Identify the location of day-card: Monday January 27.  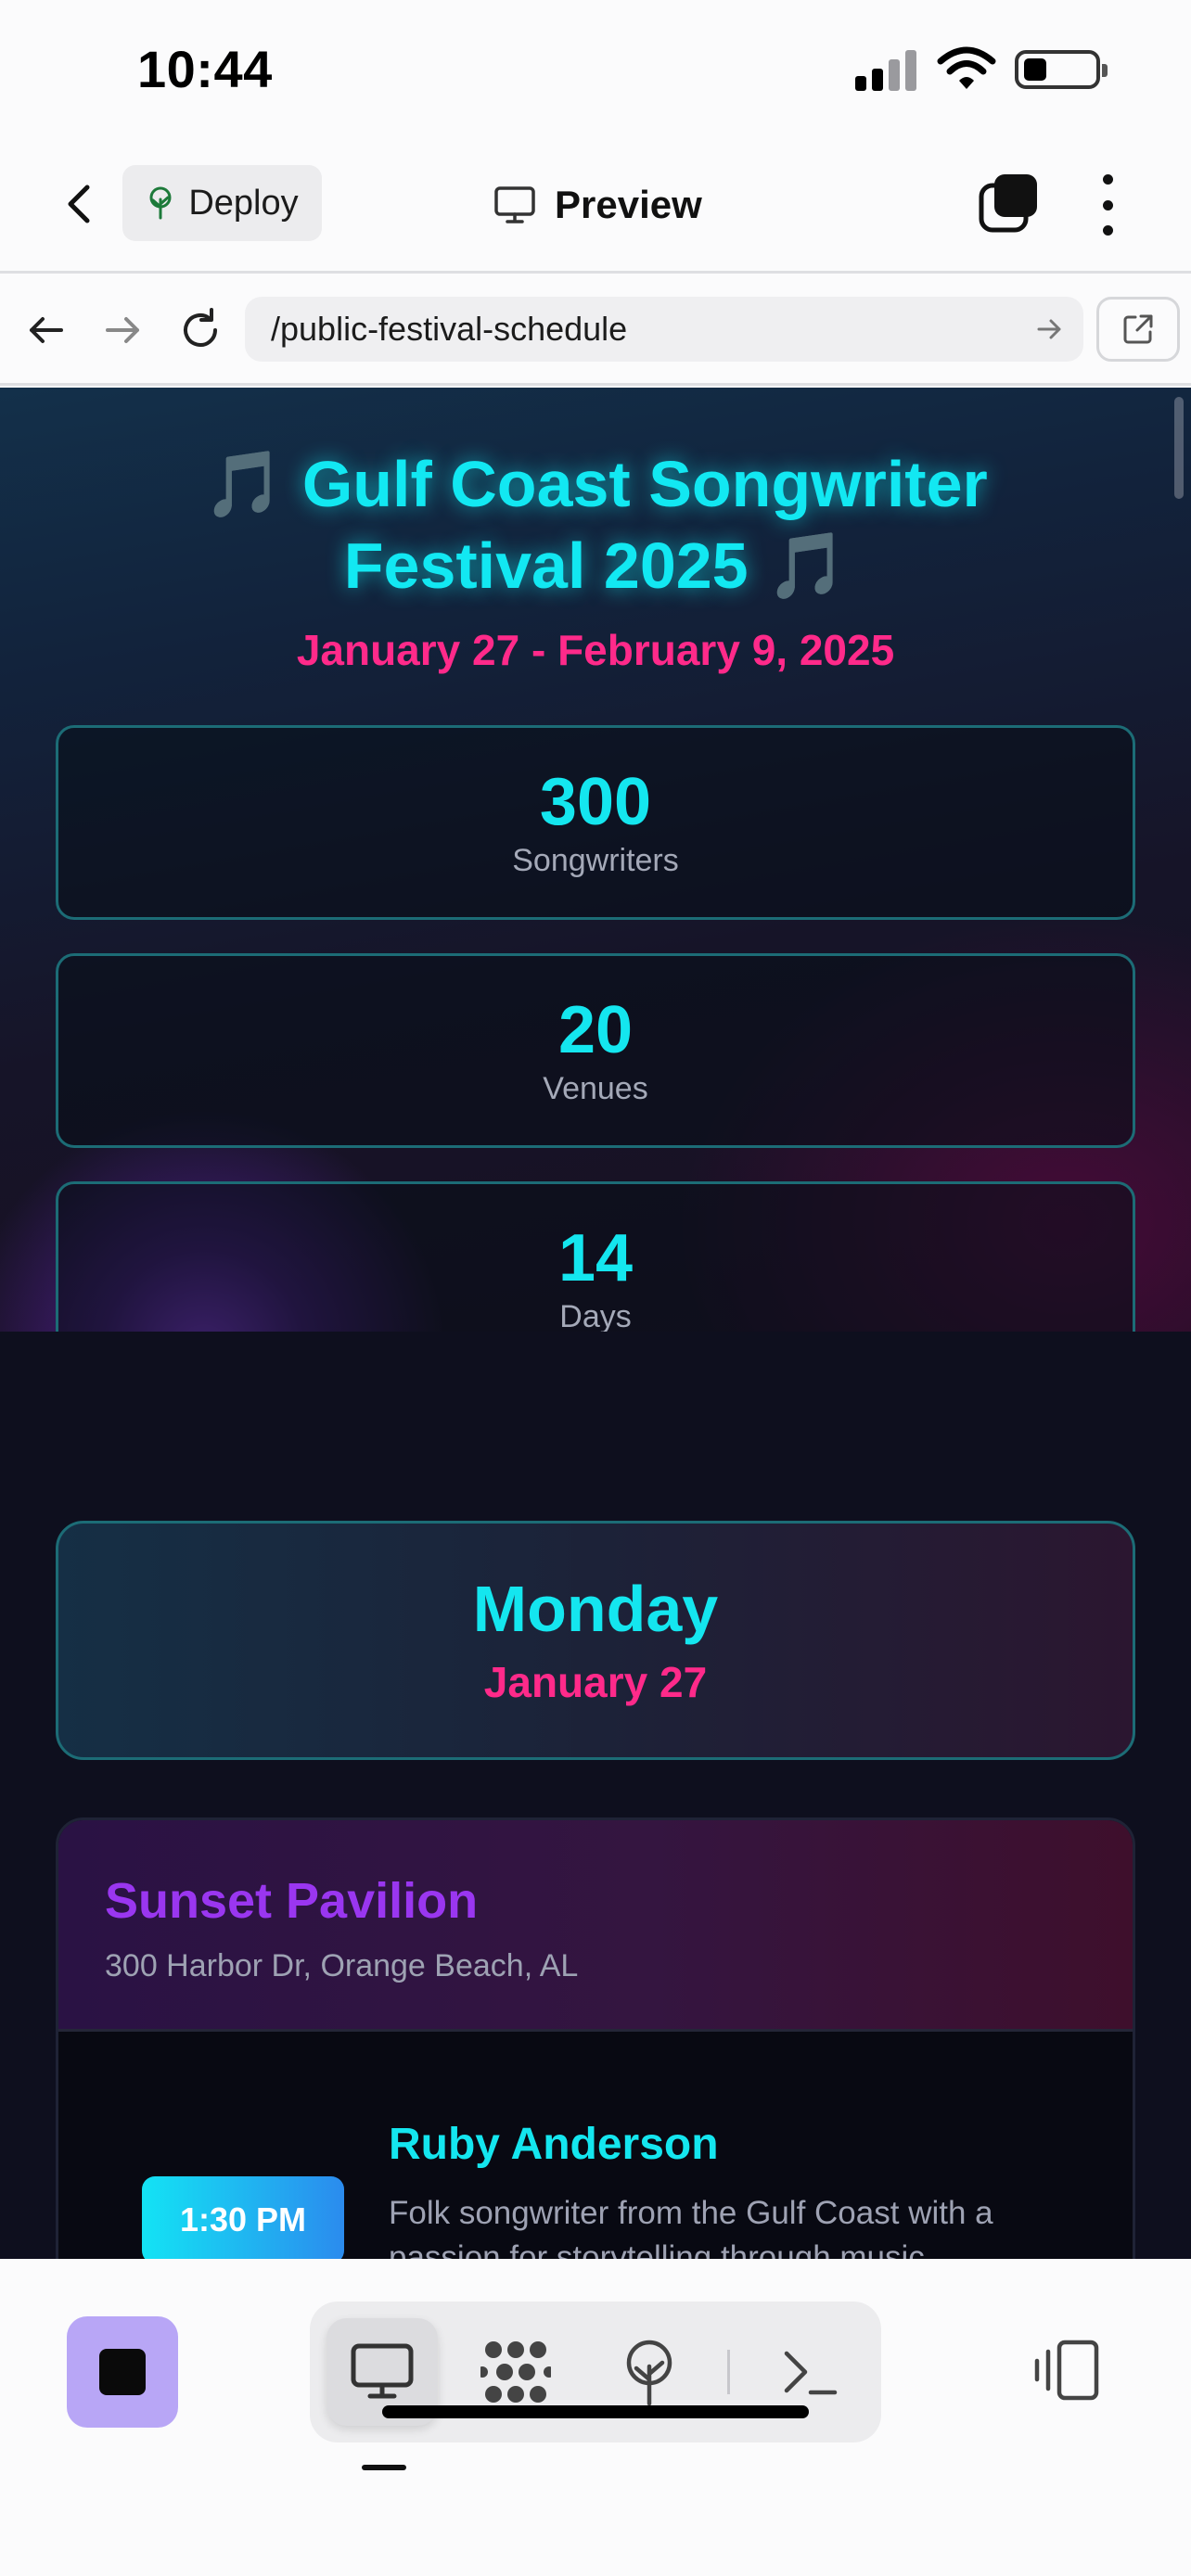
(595, 1640).